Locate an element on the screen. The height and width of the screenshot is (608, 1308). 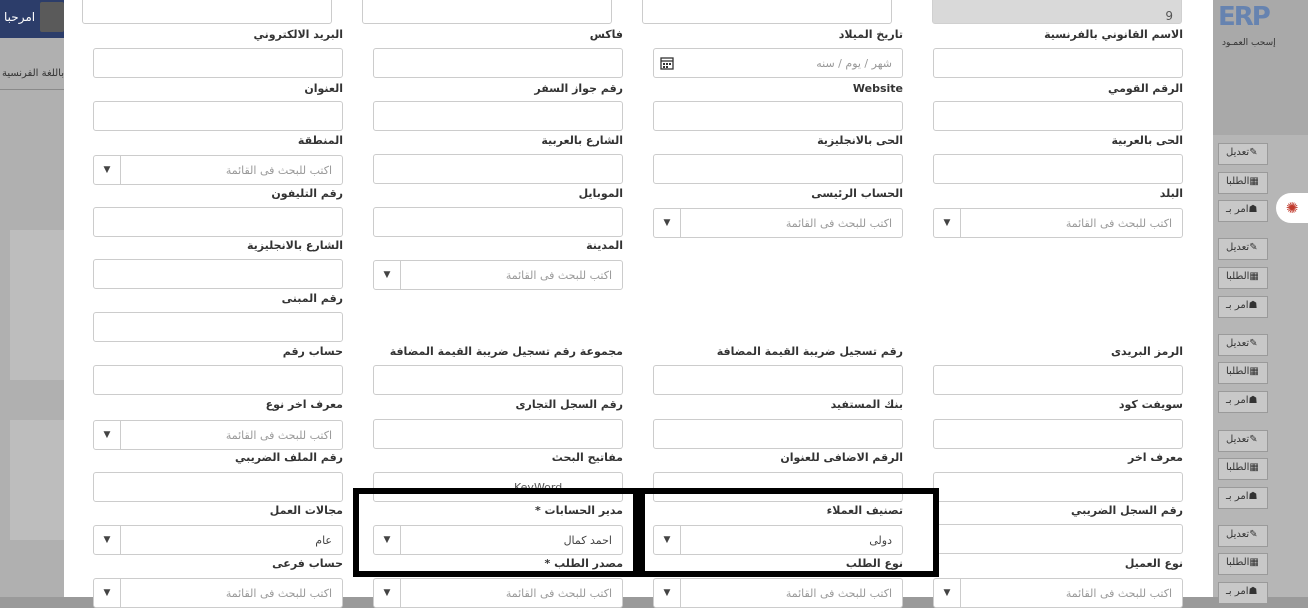
main-account-select: اكتب للبحث فى القائمة ▼ is located at coordinates (778, 223).